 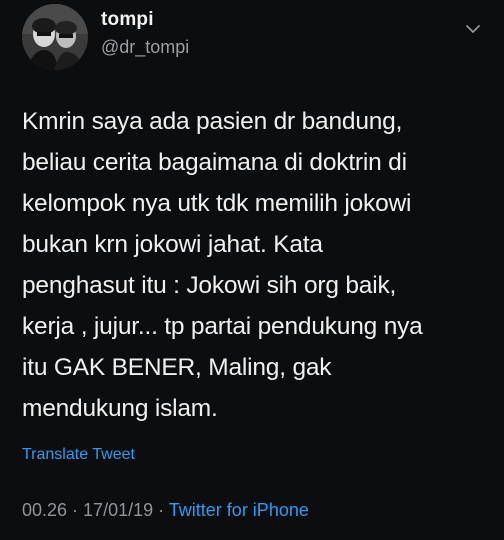 What do you see at coordinates (127, 20) in the screenshot?
I see `display-name: tompi` at bounding box center [127, 20].